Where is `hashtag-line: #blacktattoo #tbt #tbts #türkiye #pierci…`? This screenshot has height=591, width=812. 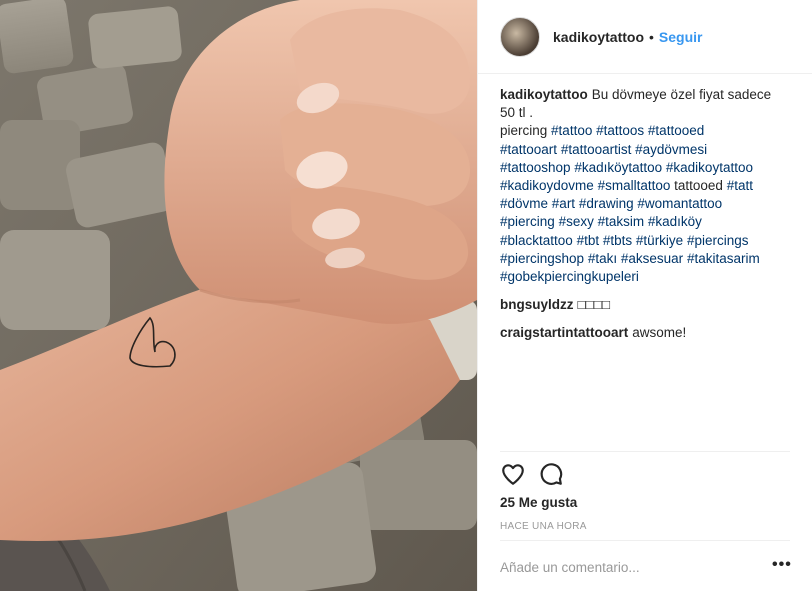 hashtag-line: #blacktattoo #tbt #tbts #türkiye #pierci… is located at coordinates (645, 241).